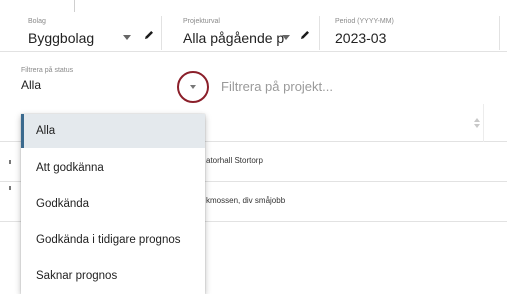 The height and width of the screenshot is (294, 507). Describe the element at coordinates (113, 240) in the screenshot. I see `option-godkanda-tidigare: Godkända i tidigare prognos` at that location.